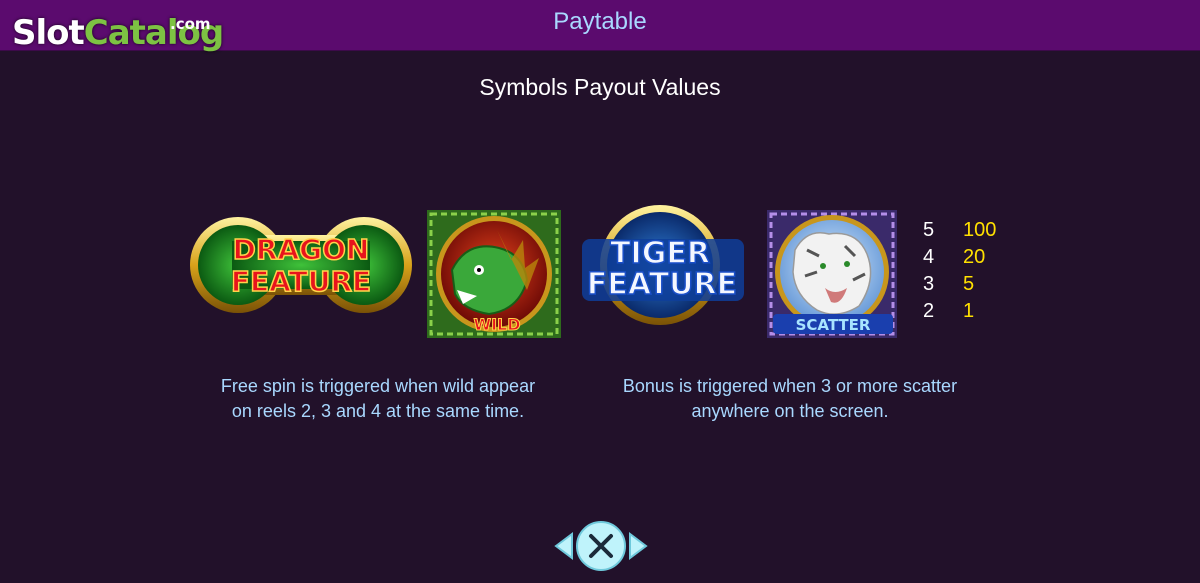  I want to click on payout-row: 4 20, so click(983, 259).